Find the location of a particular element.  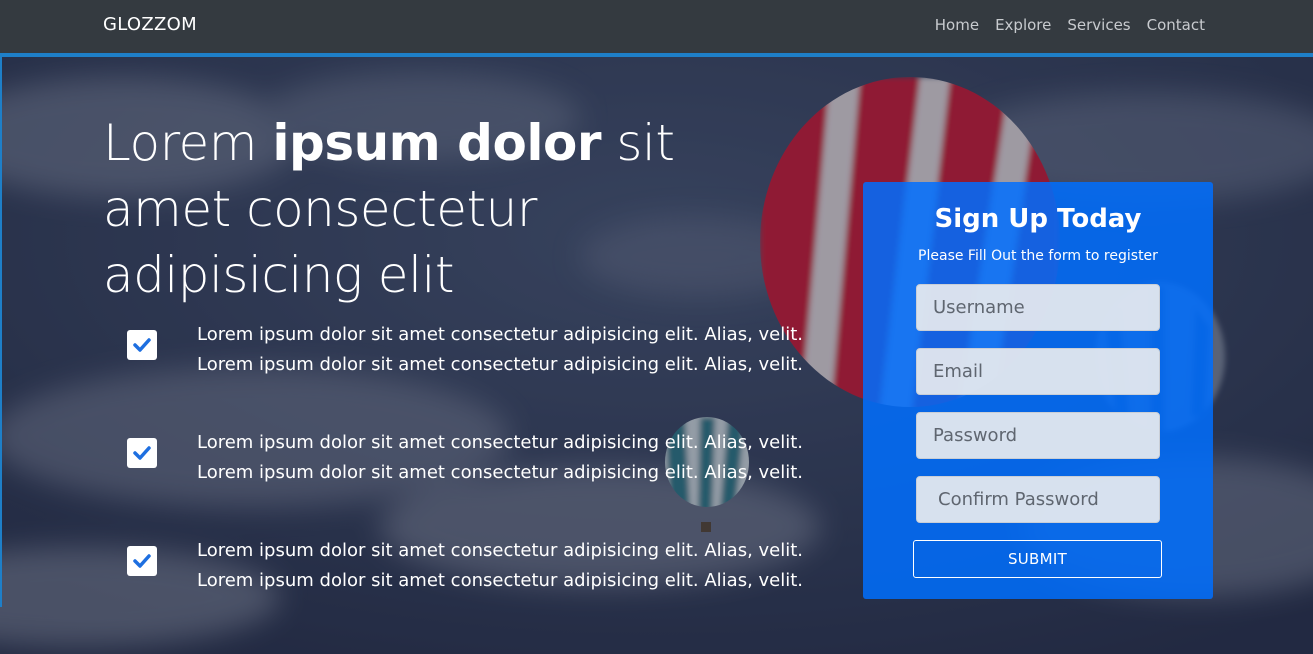

submit-button: SUBMIT is located at coordinates (1037, 559).